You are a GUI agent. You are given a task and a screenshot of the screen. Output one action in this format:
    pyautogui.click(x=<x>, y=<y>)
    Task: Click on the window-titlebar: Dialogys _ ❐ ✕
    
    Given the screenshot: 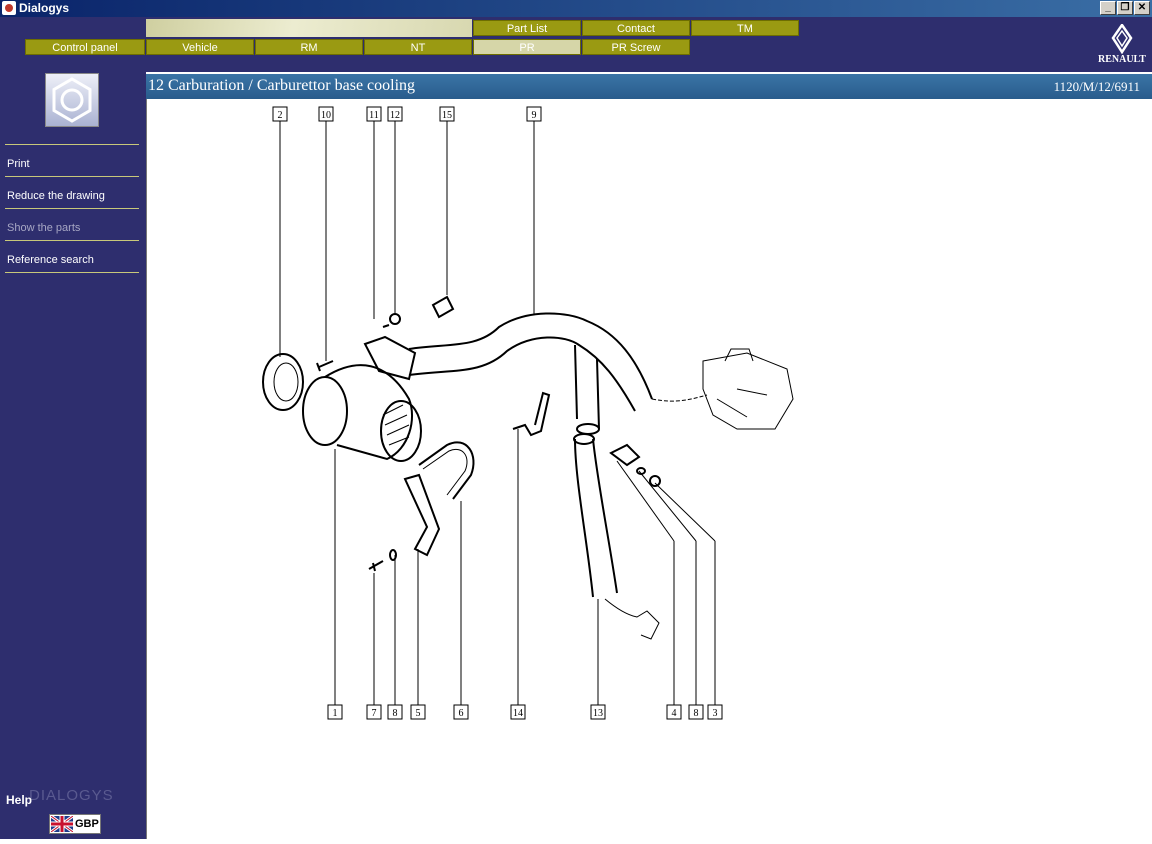 What is the action you would take?
    pyautogui.click(x=576, y=8)
    